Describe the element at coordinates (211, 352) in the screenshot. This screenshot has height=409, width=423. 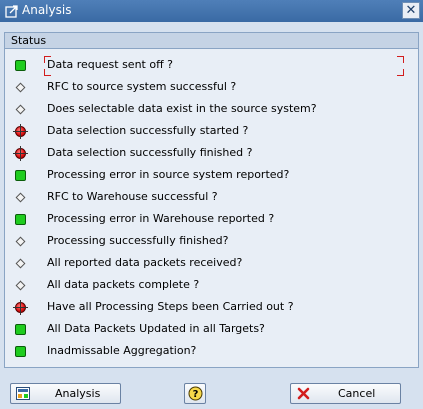
I see `status-row: Inadmissable Aggregation?` at that location.